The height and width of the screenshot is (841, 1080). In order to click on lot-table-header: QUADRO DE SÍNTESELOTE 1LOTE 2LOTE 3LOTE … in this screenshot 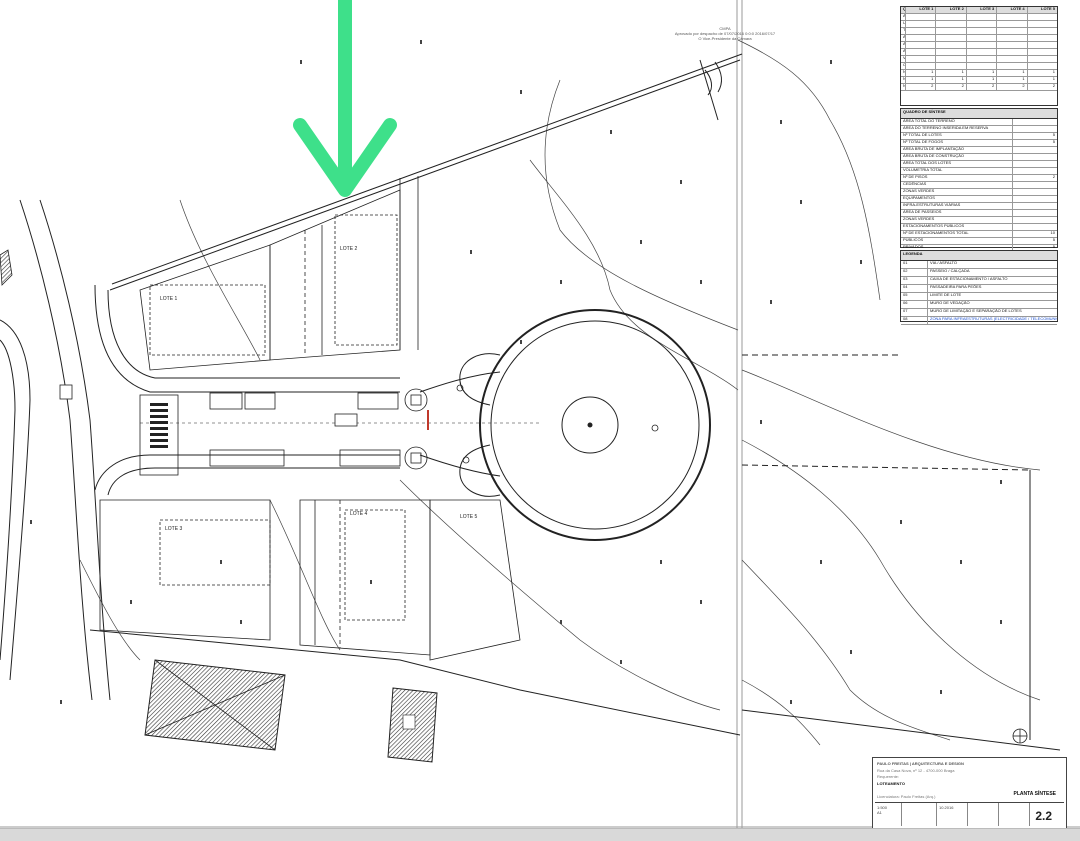, I will do `click(979, 10)`.